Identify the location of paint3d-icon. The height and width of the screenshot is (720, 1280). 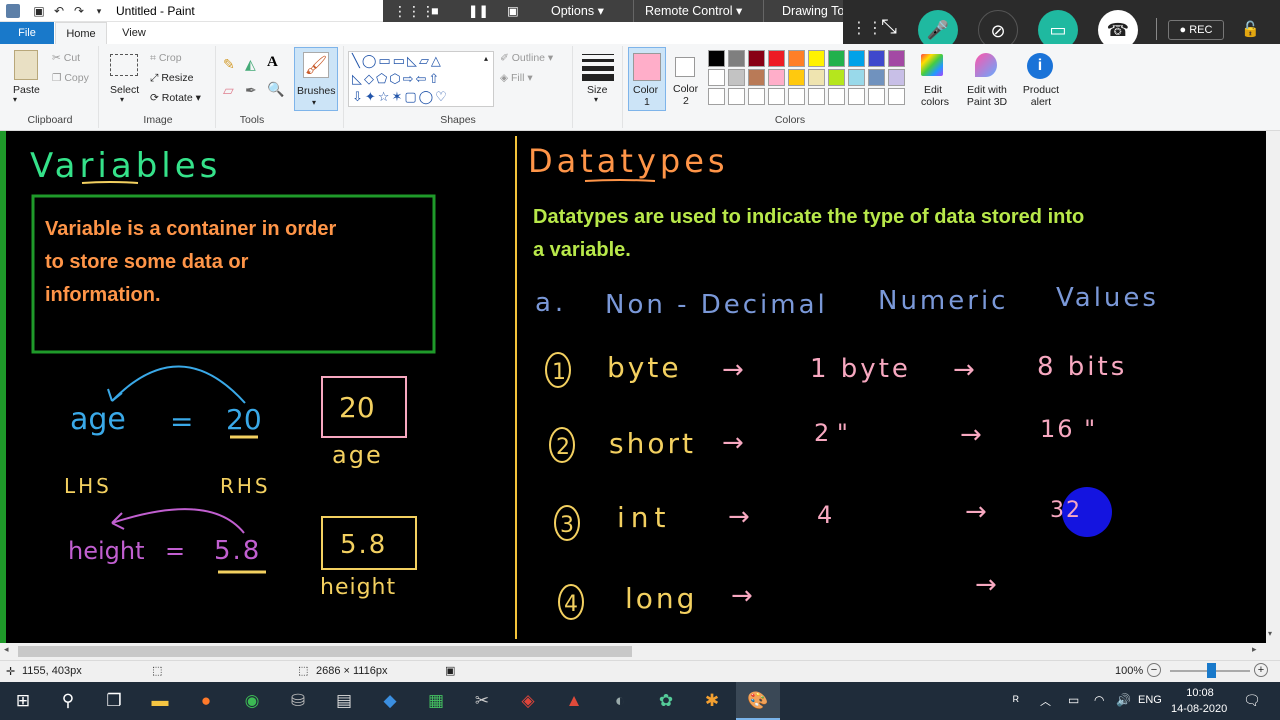
(986, 65).